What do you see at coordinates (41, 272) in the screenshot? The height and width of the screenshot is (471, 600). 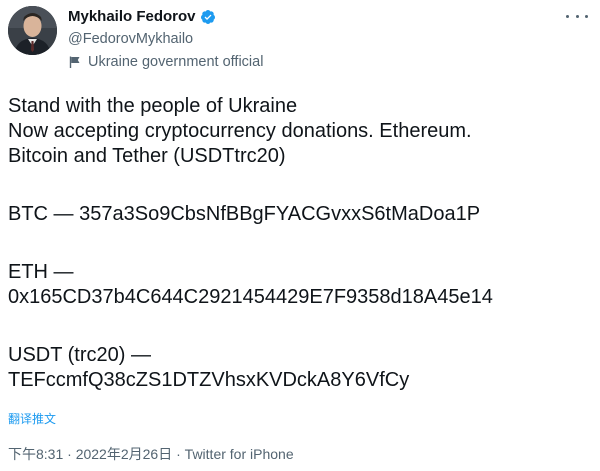 I see `eth-label: ETH —` at bounding box center [41, 272].